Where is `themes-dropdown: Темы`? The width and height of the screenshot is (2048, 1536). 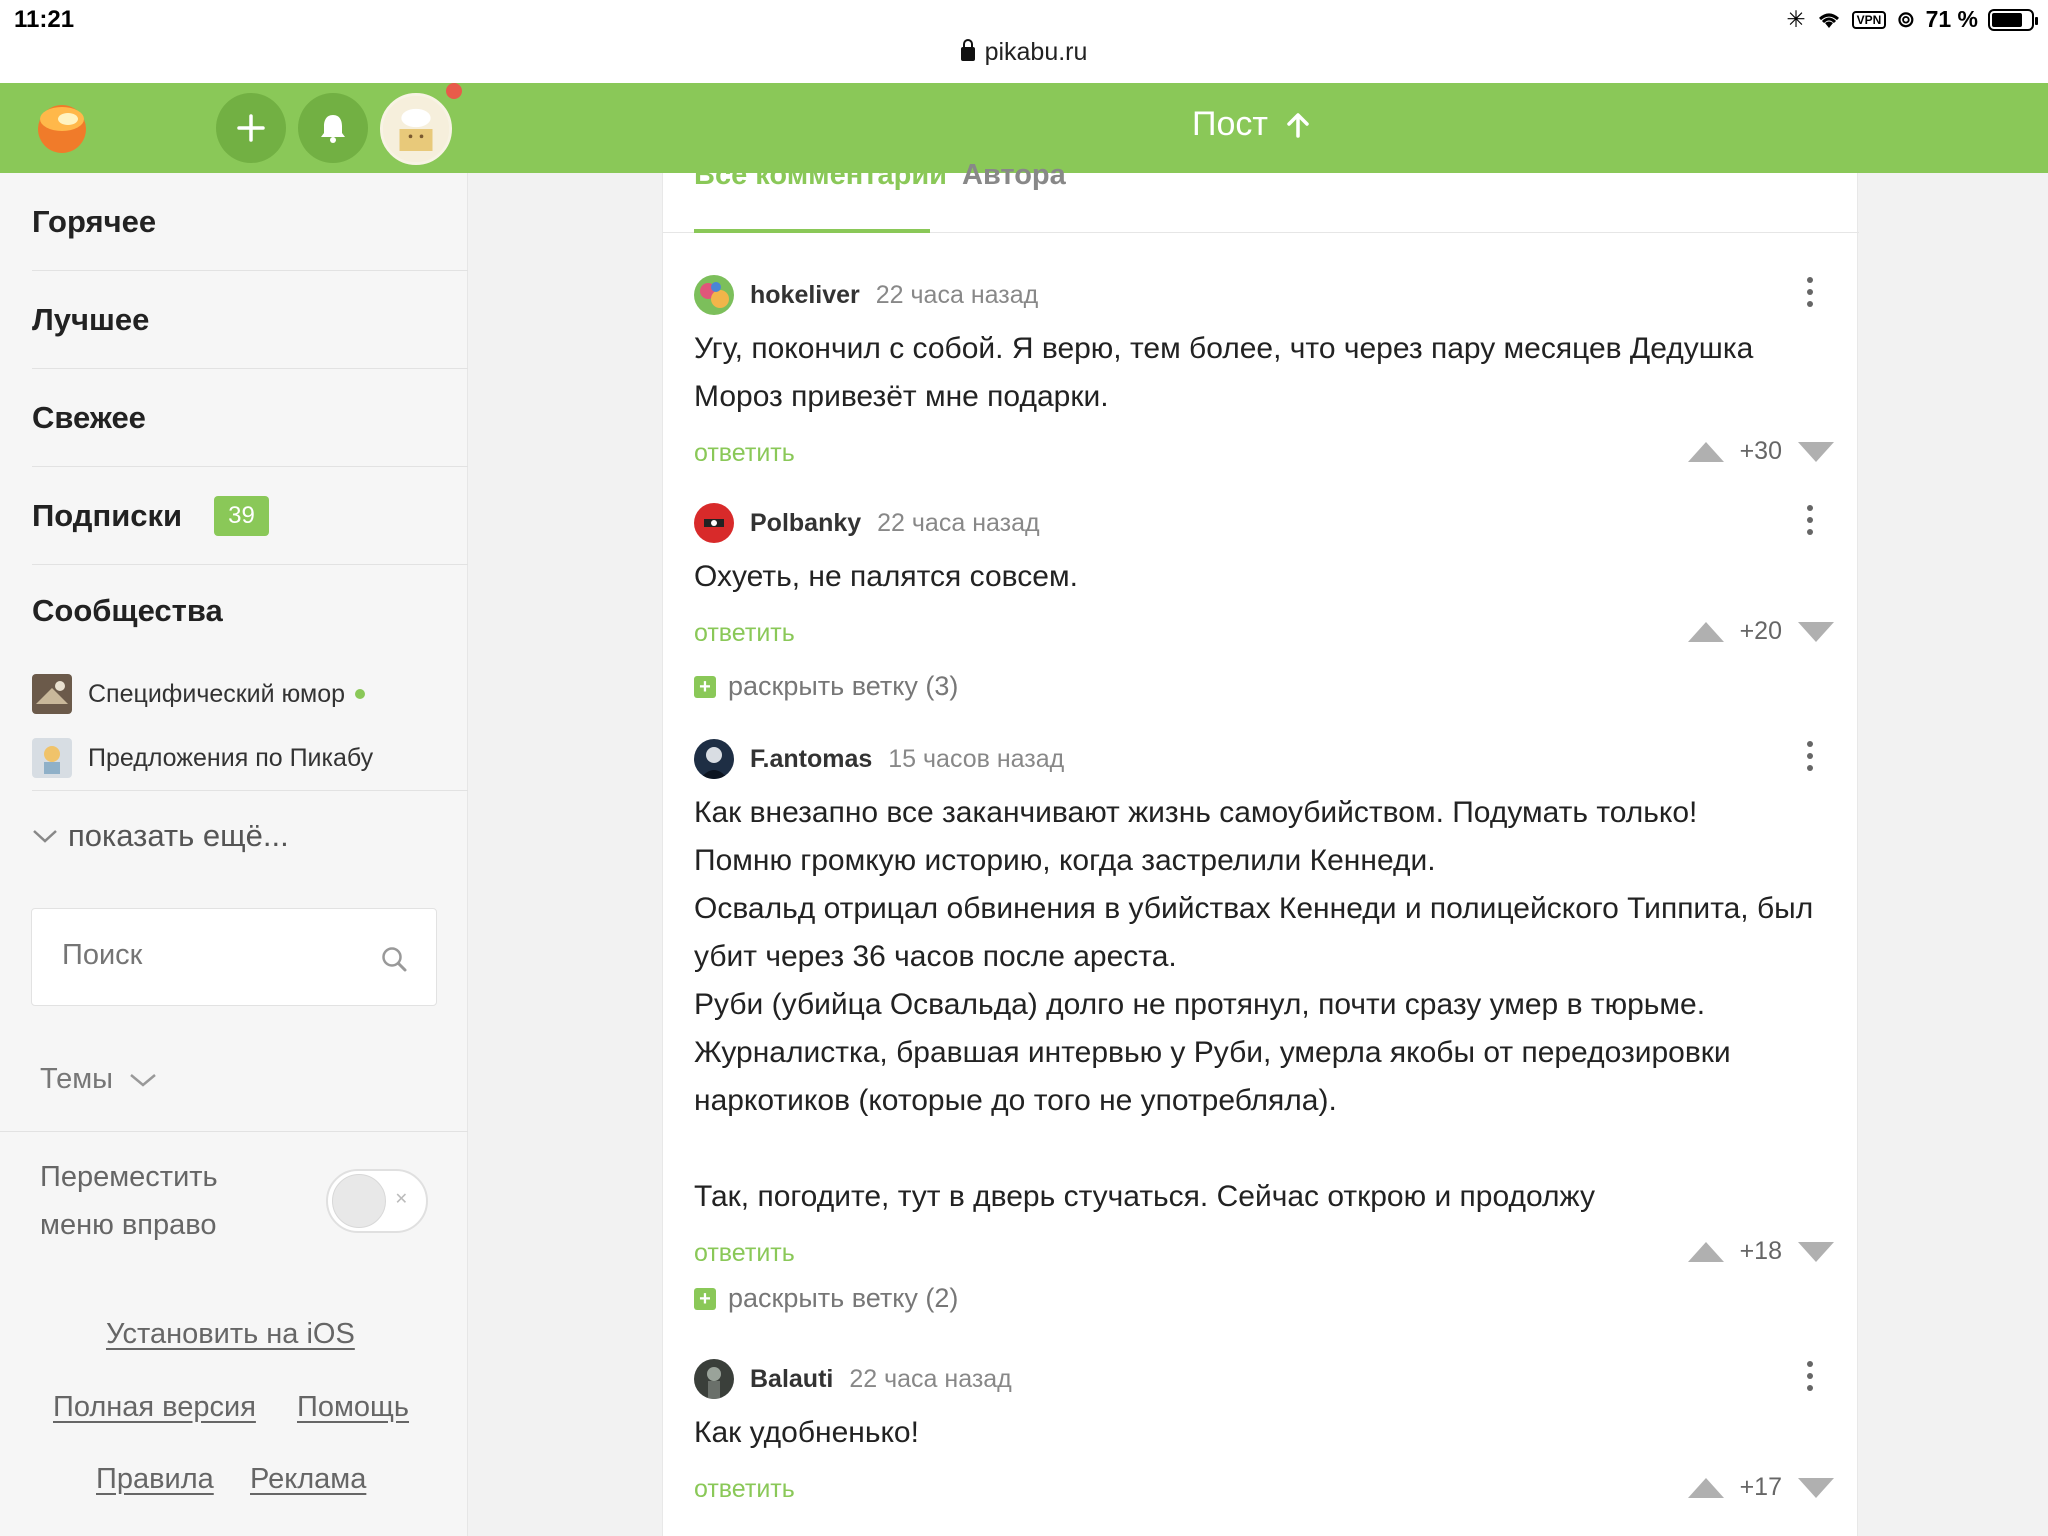
themes-dropdown: Темы is located at coordinates (98, 1079).